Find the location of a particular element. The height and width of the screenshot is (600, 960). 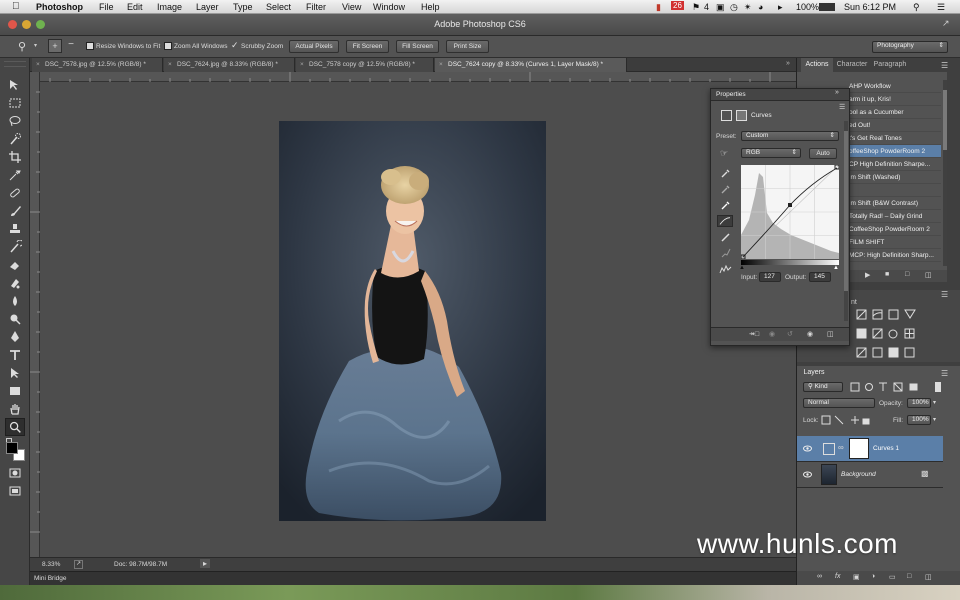

fill-input: 100% is located at coordinates (919, 420).